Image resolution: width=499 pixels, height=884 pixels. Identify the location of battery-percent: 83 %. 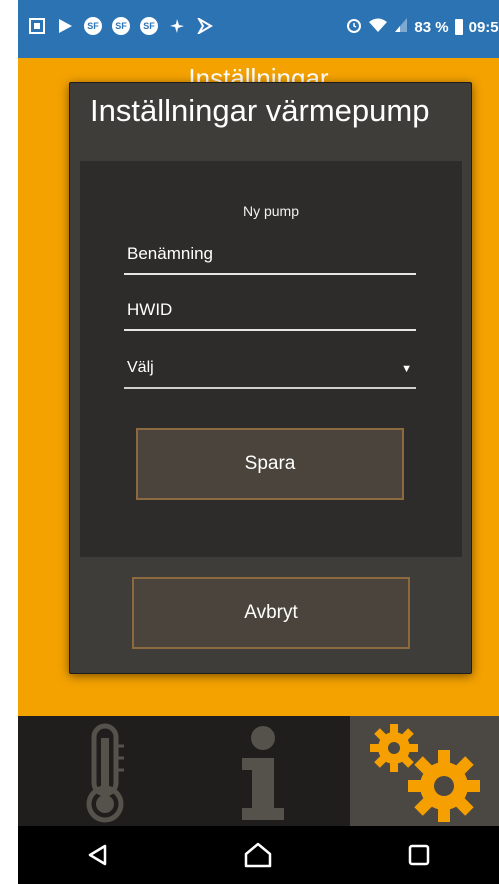
(431, 27).